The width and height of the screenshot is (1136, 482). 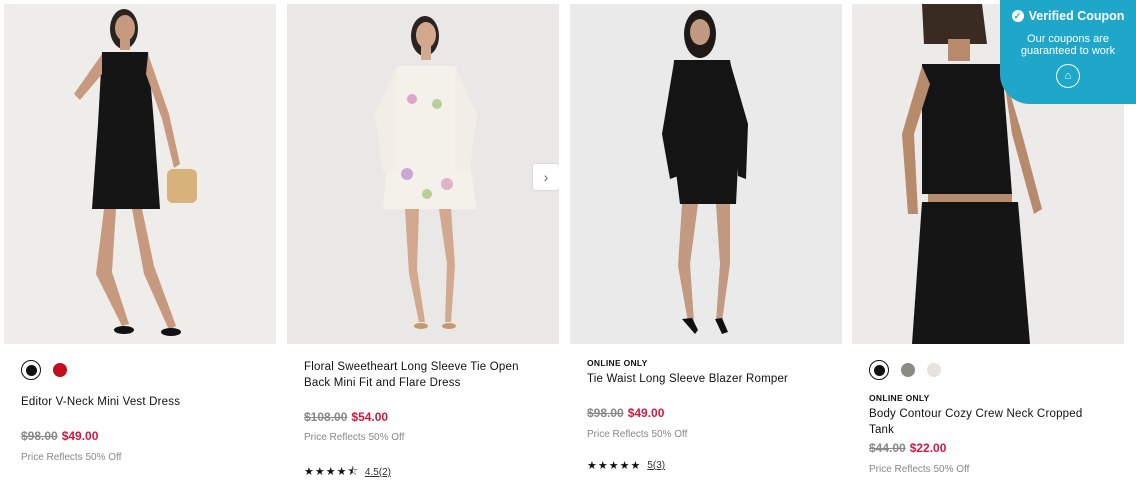 I want to click on review-count-link: 4.5(2), so click(x=378, y=472).